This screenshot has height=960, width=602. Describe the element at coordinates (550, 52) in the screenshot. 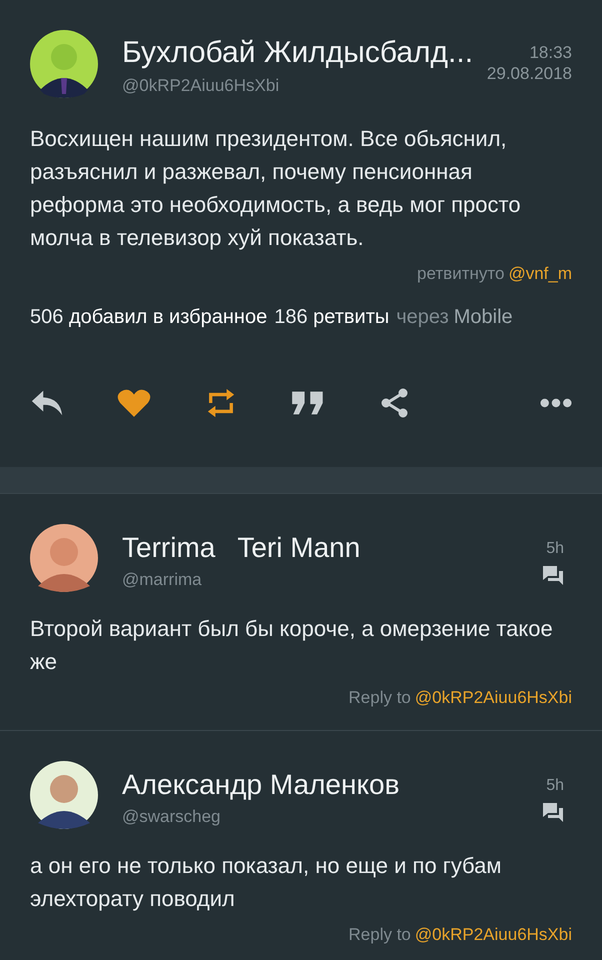

I see `tweet-time: 18:33` at that location.